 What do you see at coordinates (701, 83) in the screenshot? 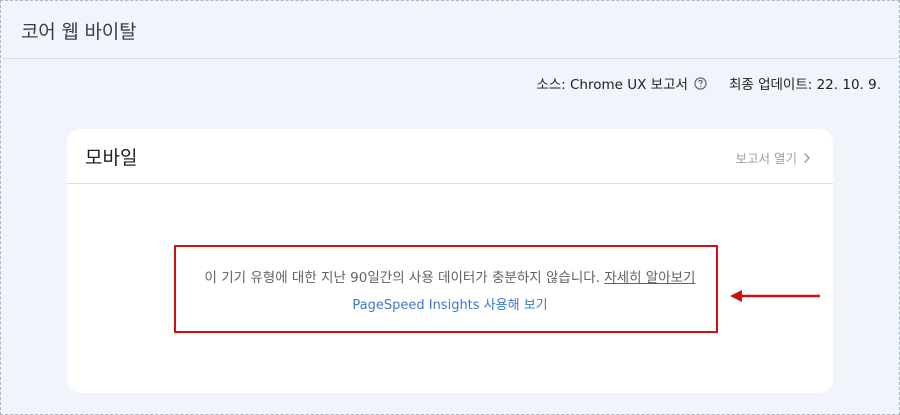
I see `help-circle-icon` at bounding box center [701, 83].